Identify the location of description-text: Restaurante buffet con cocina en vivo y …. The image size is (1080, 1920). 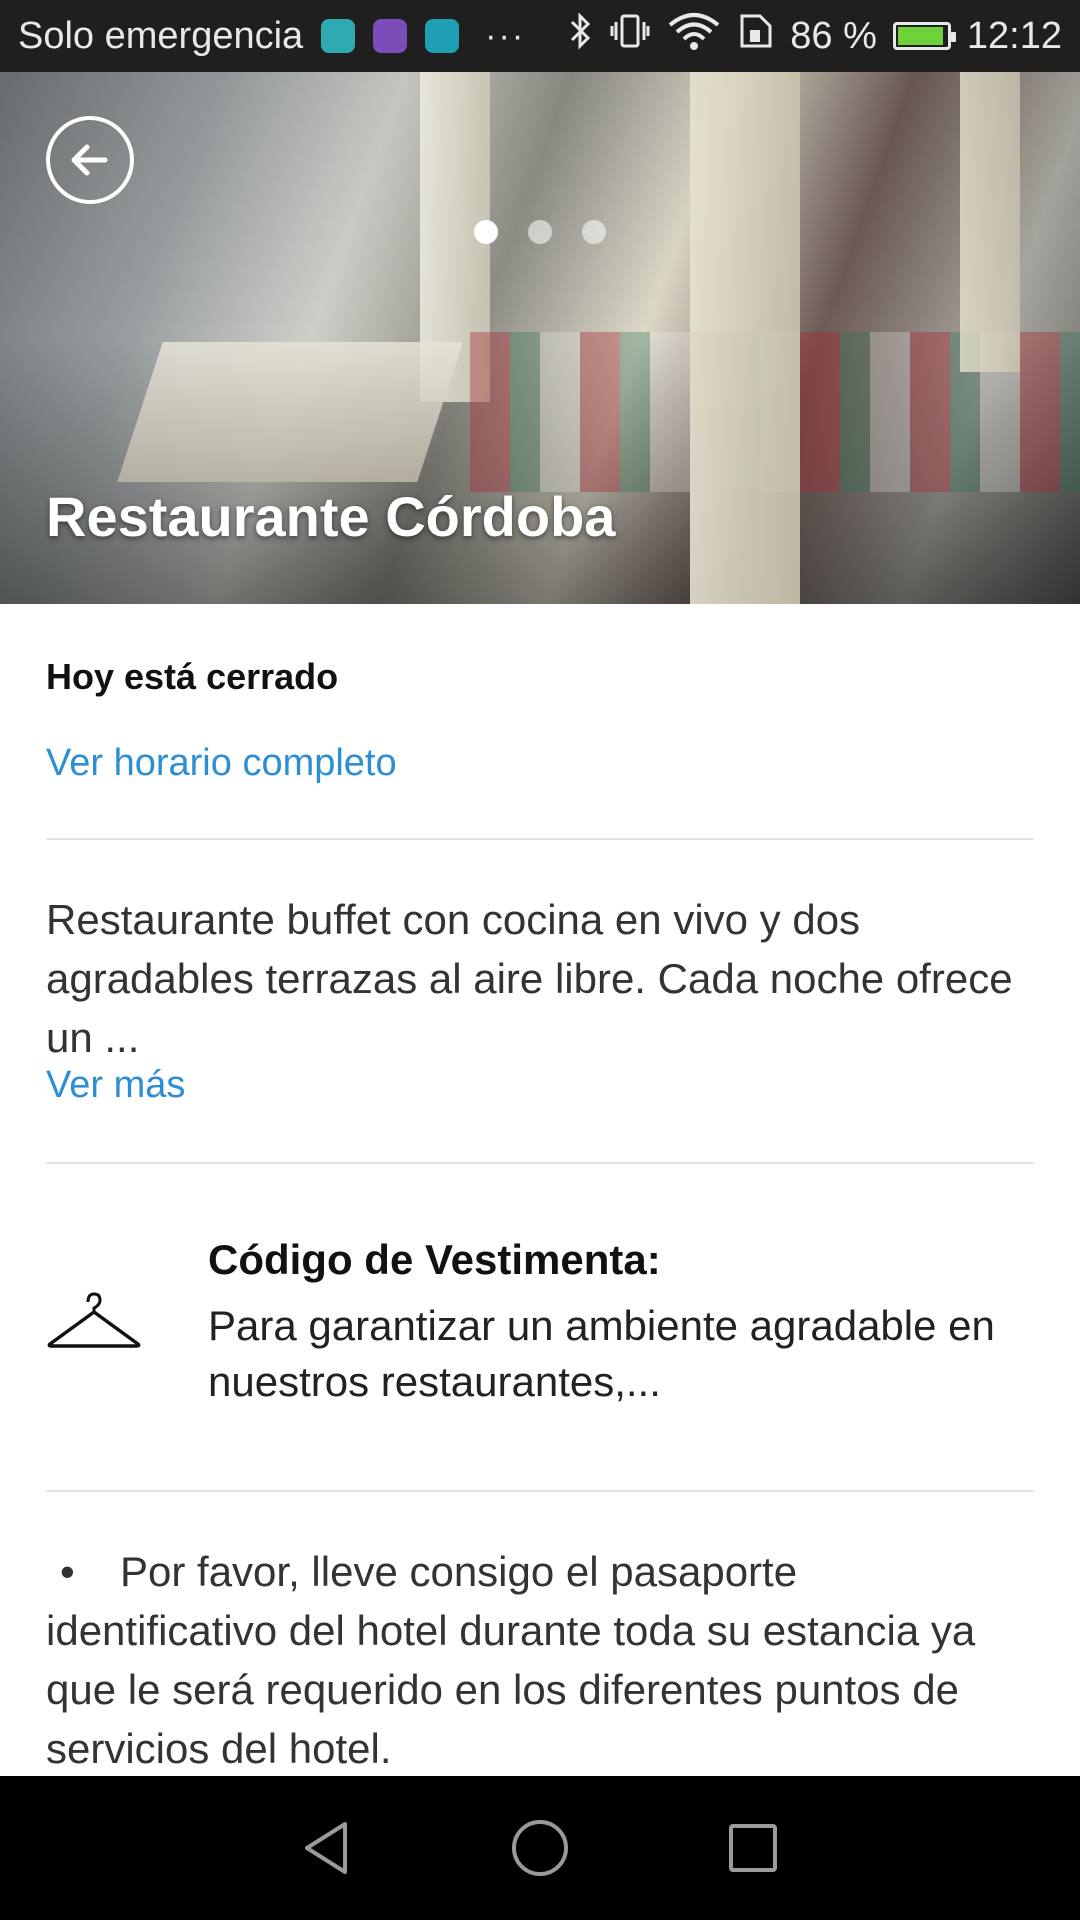
(529, 978).